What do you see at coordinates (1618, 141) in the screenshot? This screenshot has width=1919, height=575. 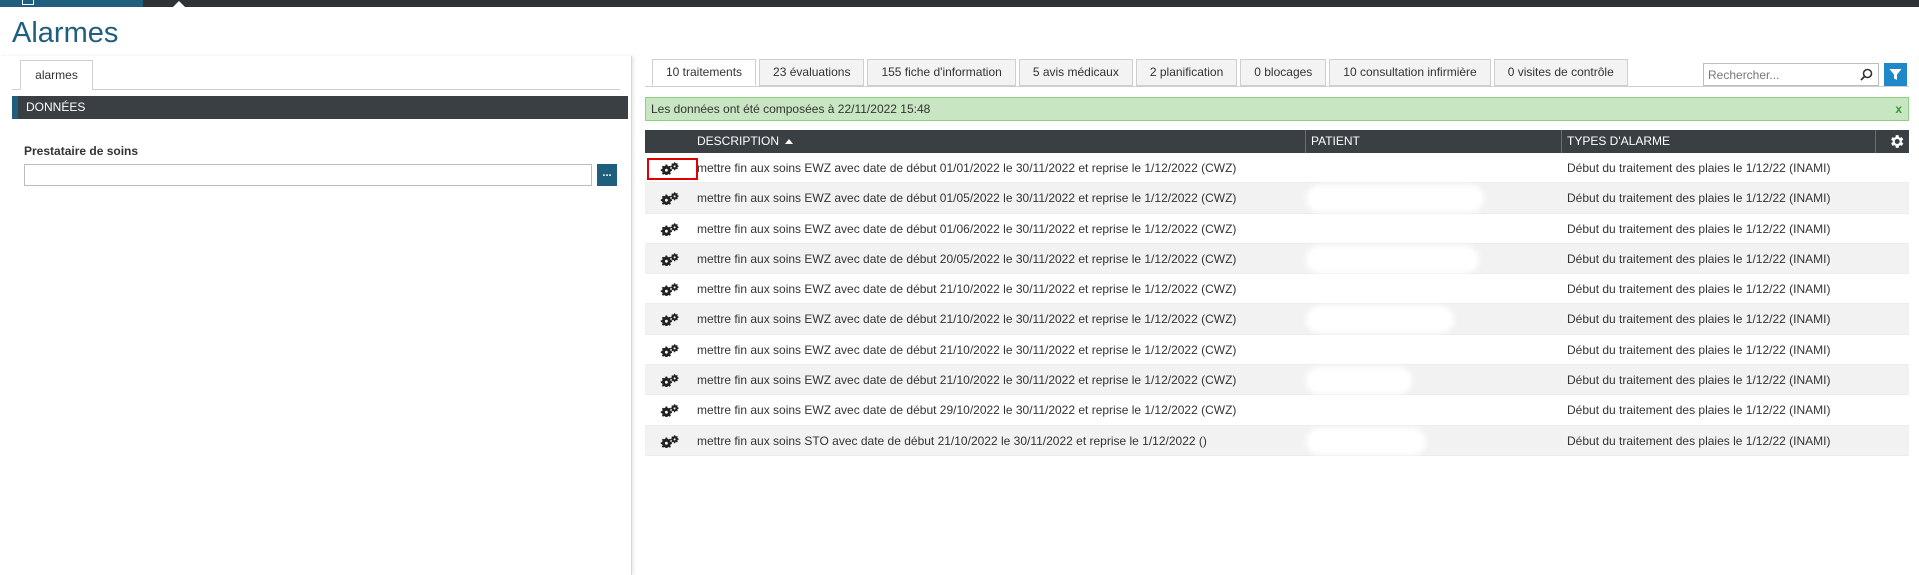 I see `column-header-types: TYPES D'ALARME` at bounding box center [1618, 141].